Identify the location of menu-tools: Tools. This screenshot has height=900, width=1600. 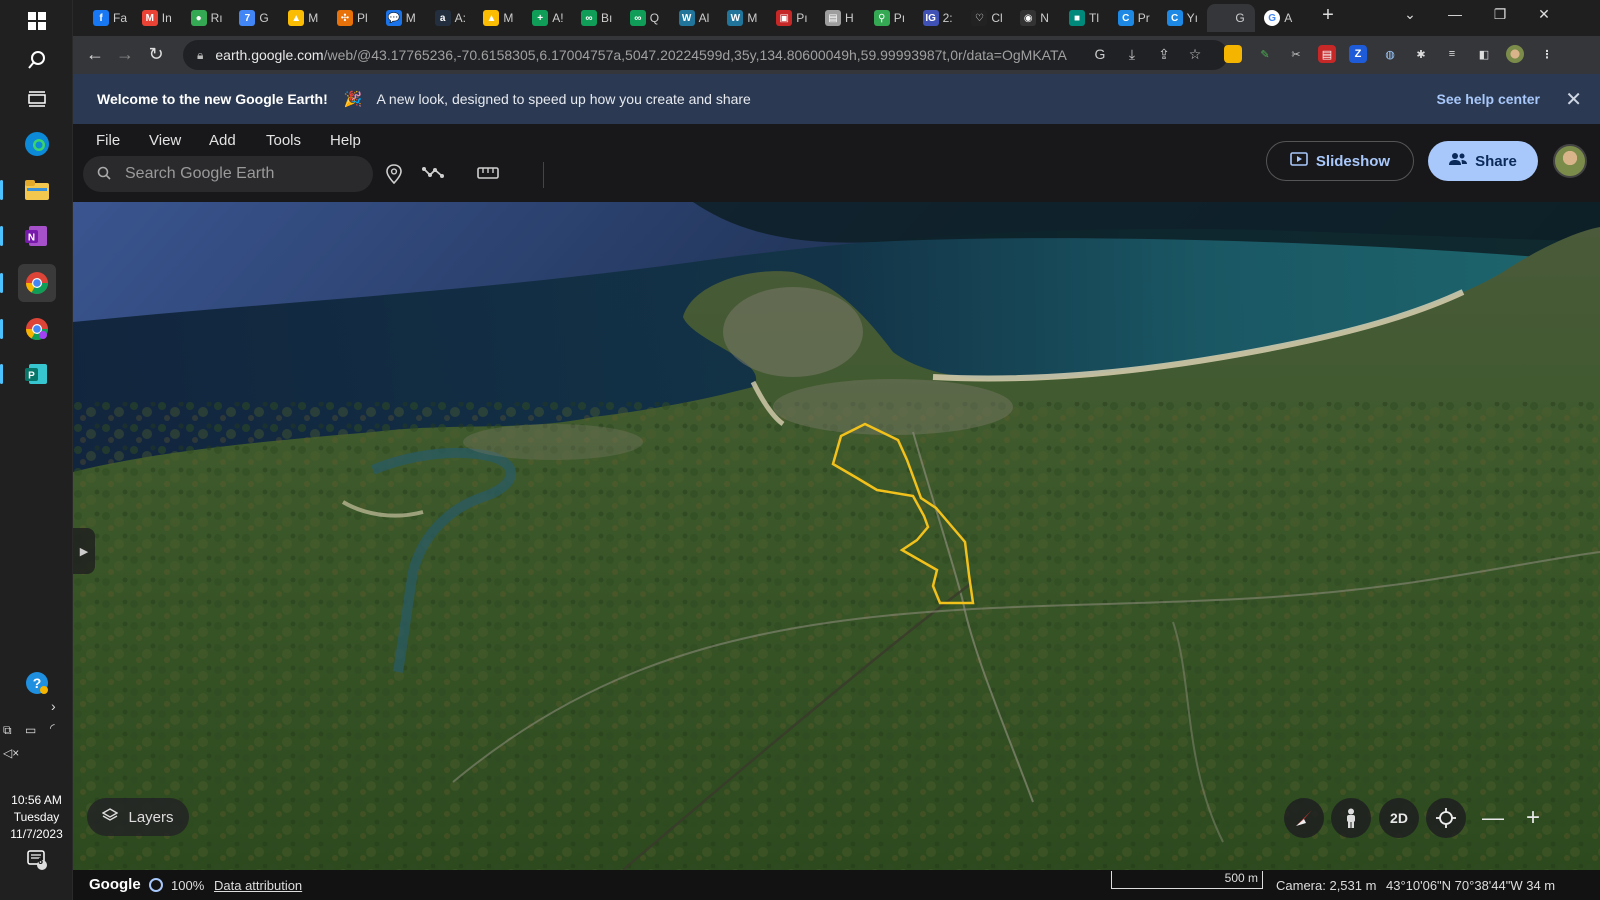
(283, 140).